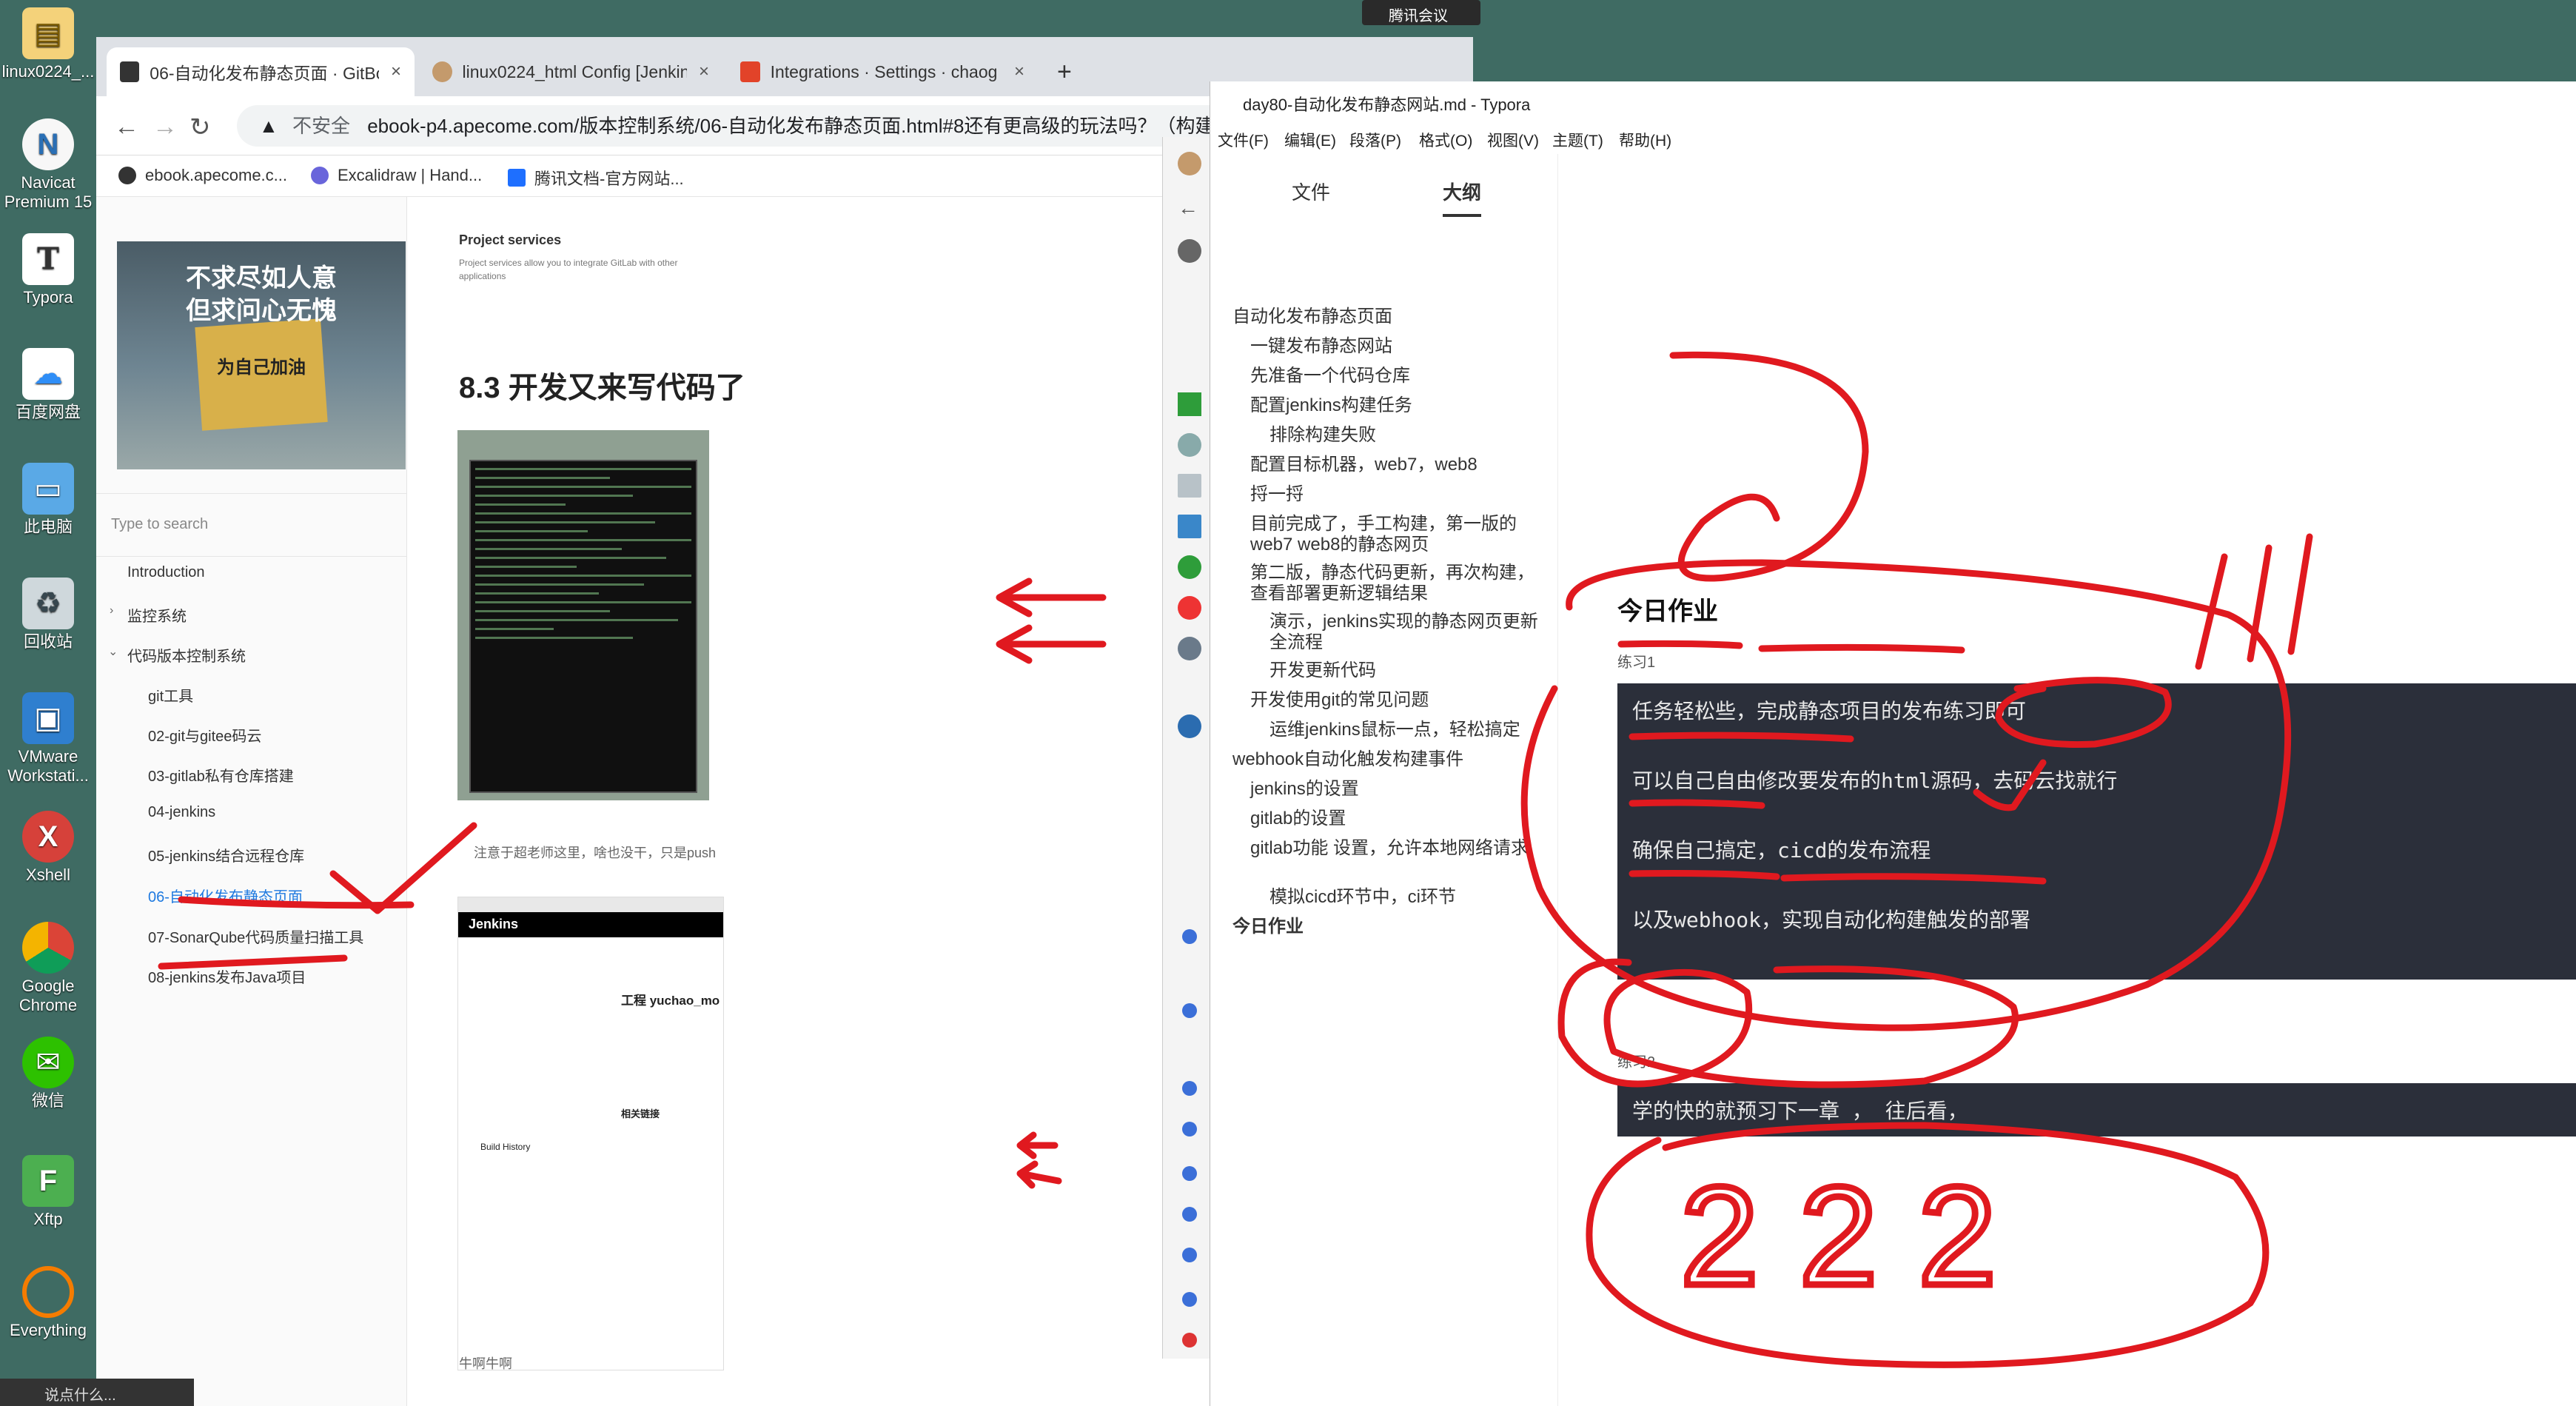 The image size is (2576, 1406). I want to click on nav-jenkins: 04-jenkins, so click(181, 813).